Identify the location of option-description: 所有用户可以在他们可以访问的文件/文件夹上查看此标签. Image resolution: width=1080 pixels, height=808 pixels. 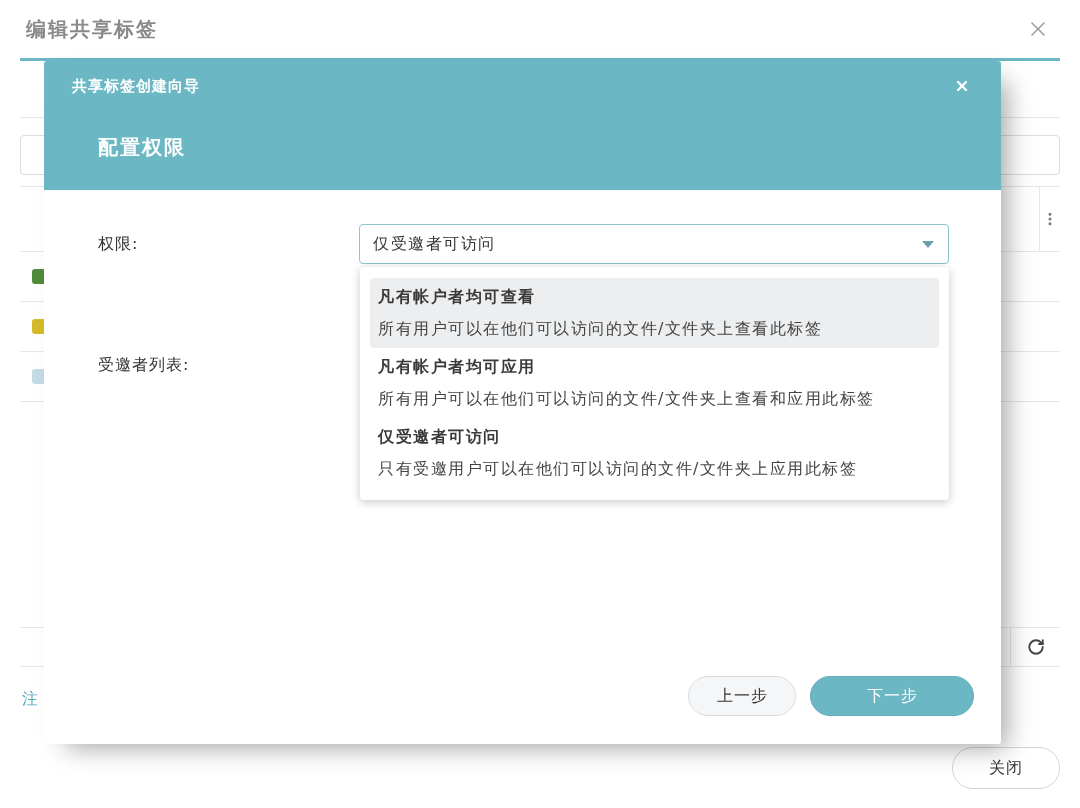
(601, 329).